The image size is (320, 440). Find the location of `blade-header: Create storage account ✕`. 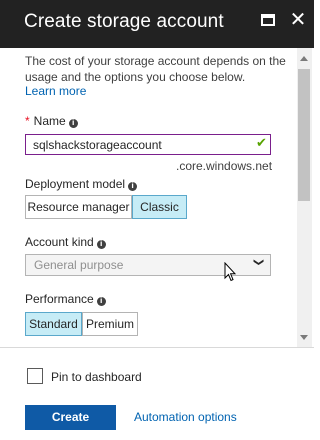

blade-header: Create storage account ✕ is located at coordinates (157, 24).